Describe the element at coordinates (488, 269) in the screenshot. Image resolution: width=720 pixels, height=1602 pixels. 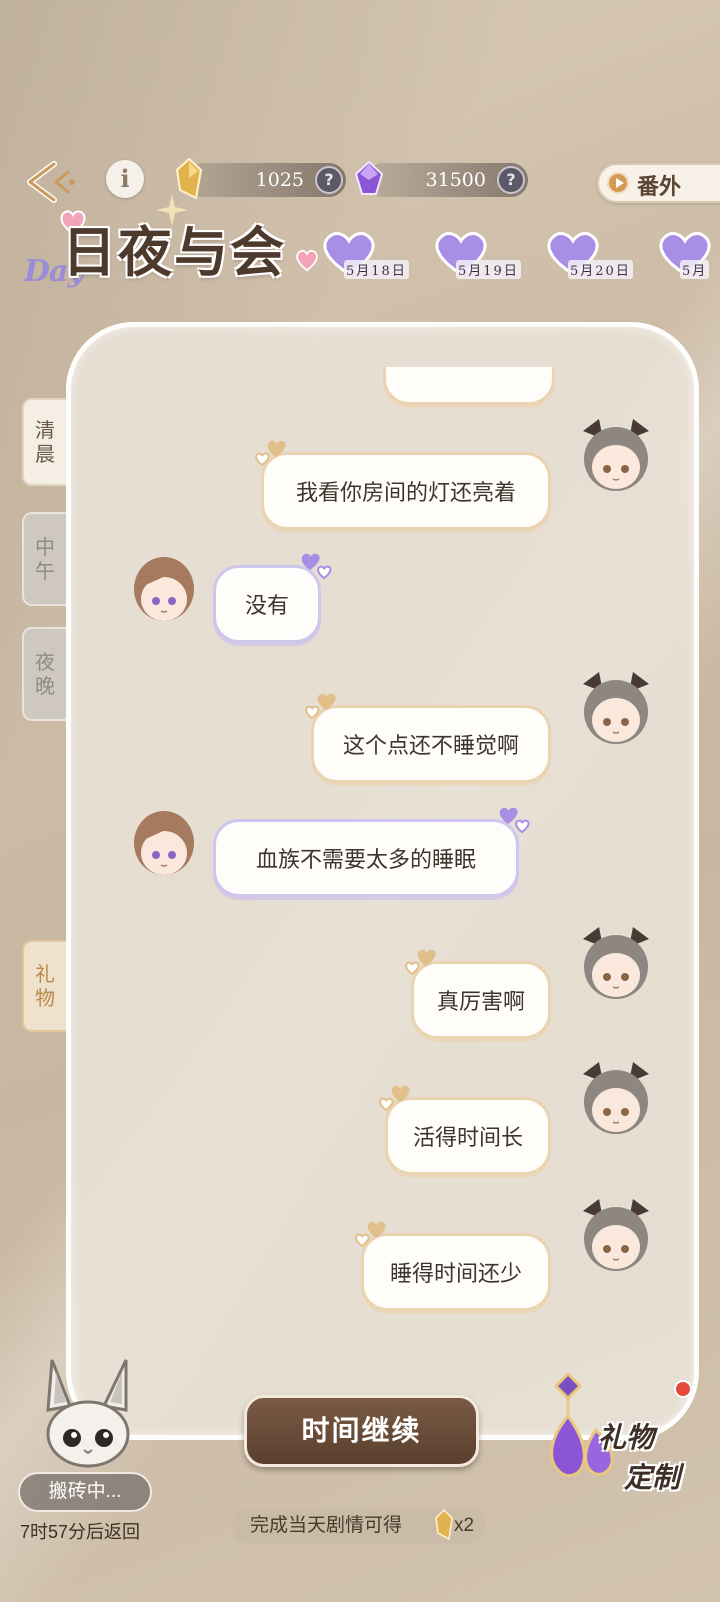
I see `date-label: 5月19日` at that location.